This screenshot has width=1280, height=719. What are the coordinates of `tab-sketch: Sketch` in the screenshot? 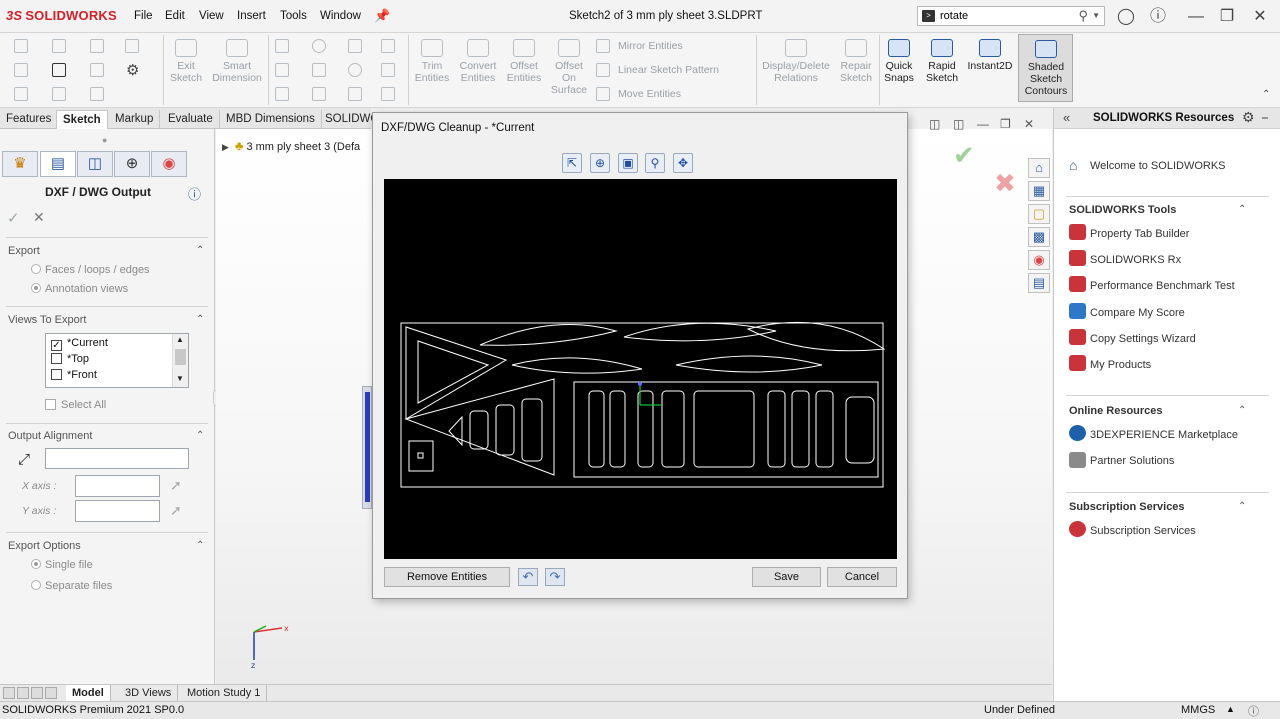 It's located at (82, 119).